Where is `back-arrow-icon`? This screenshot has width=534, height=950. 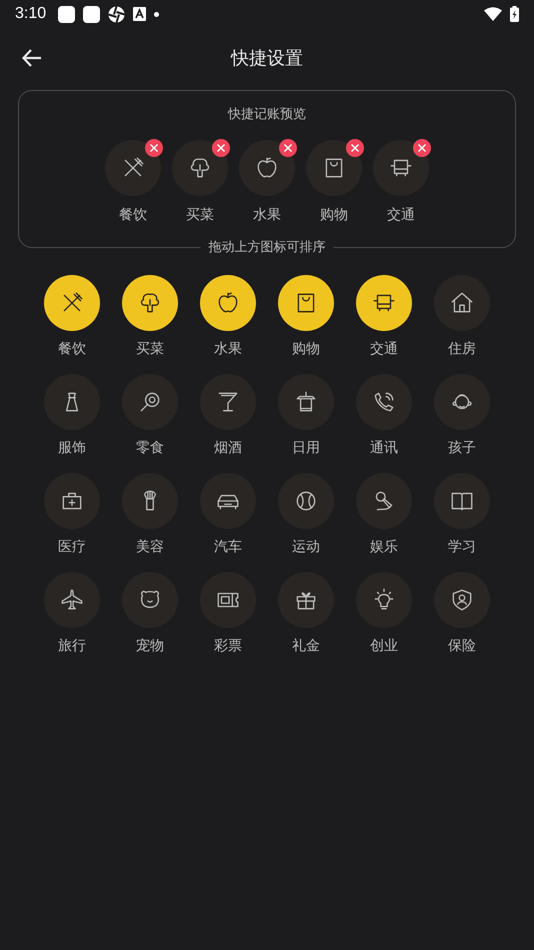
back-arrow-icon is located at coordinates (32, 58).